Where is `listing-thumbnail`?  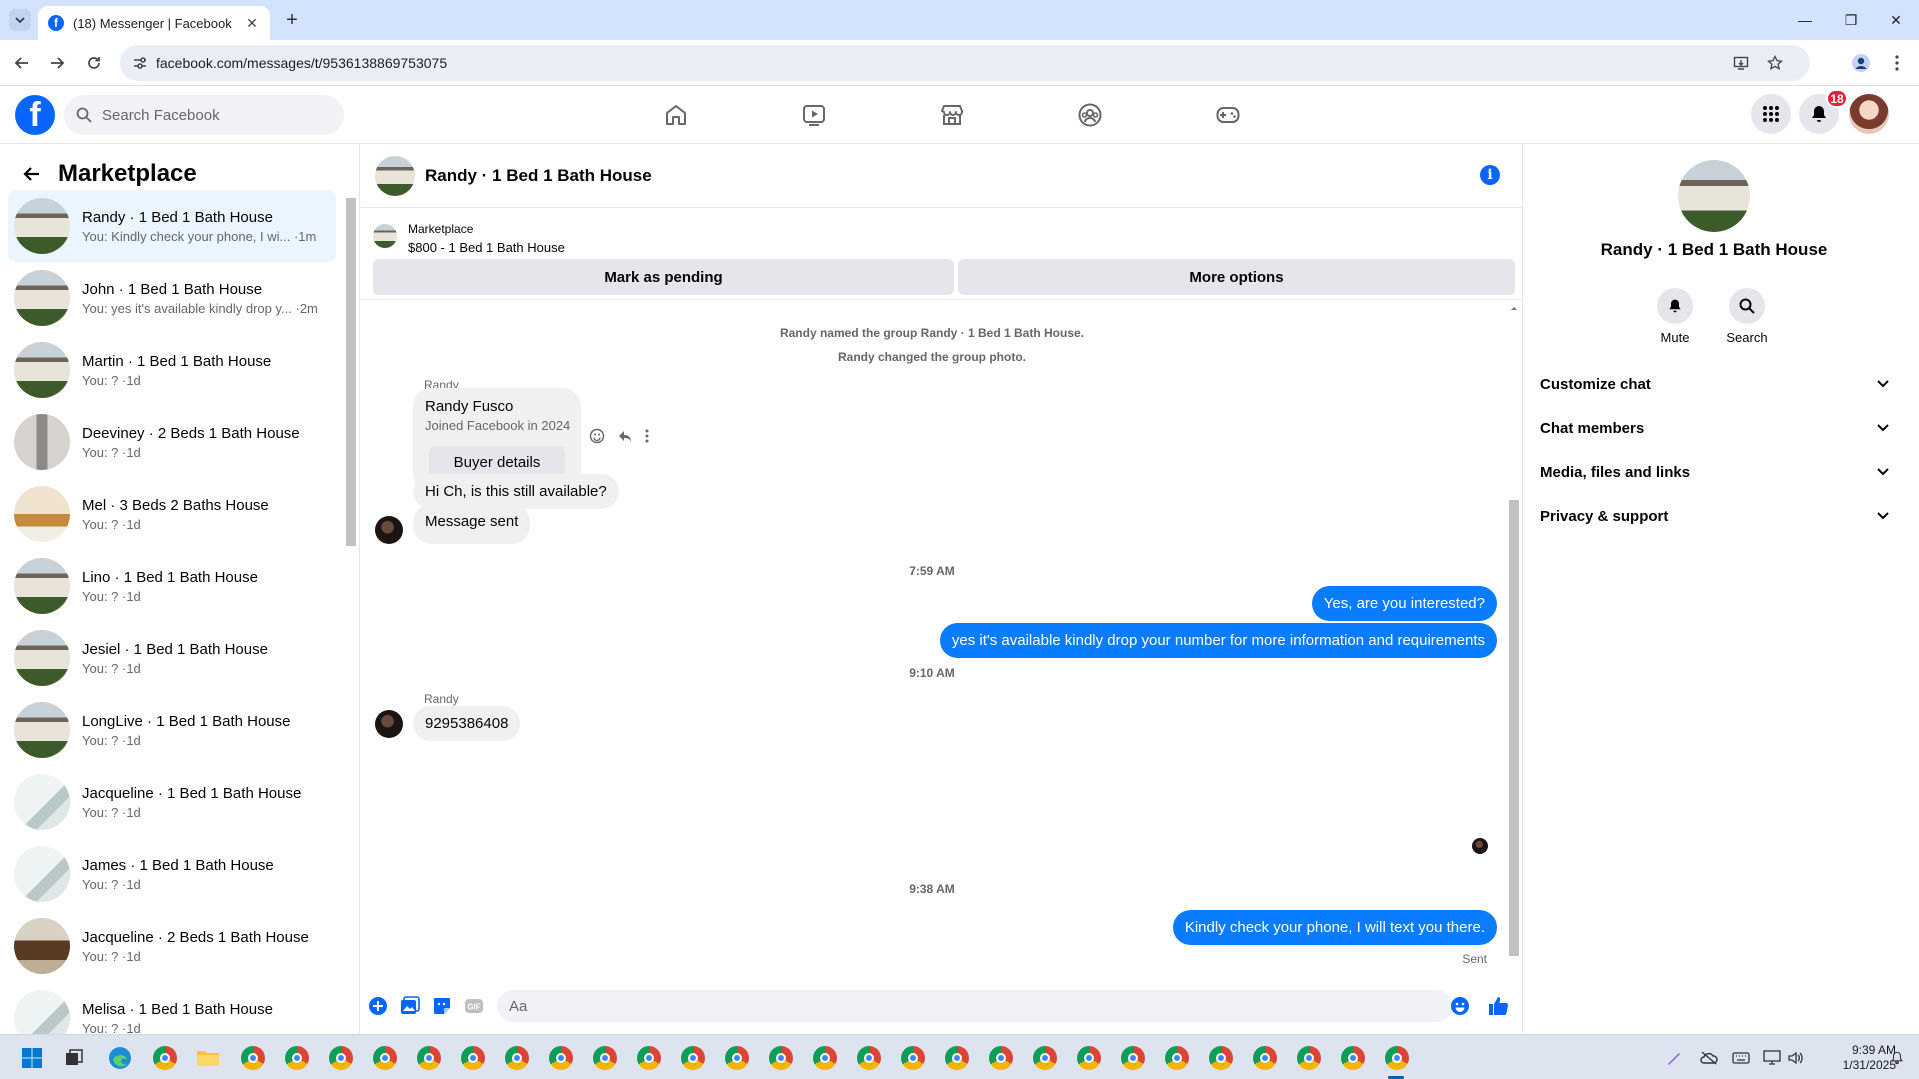
listing-thumbnail is located at coordinates (385, 236).